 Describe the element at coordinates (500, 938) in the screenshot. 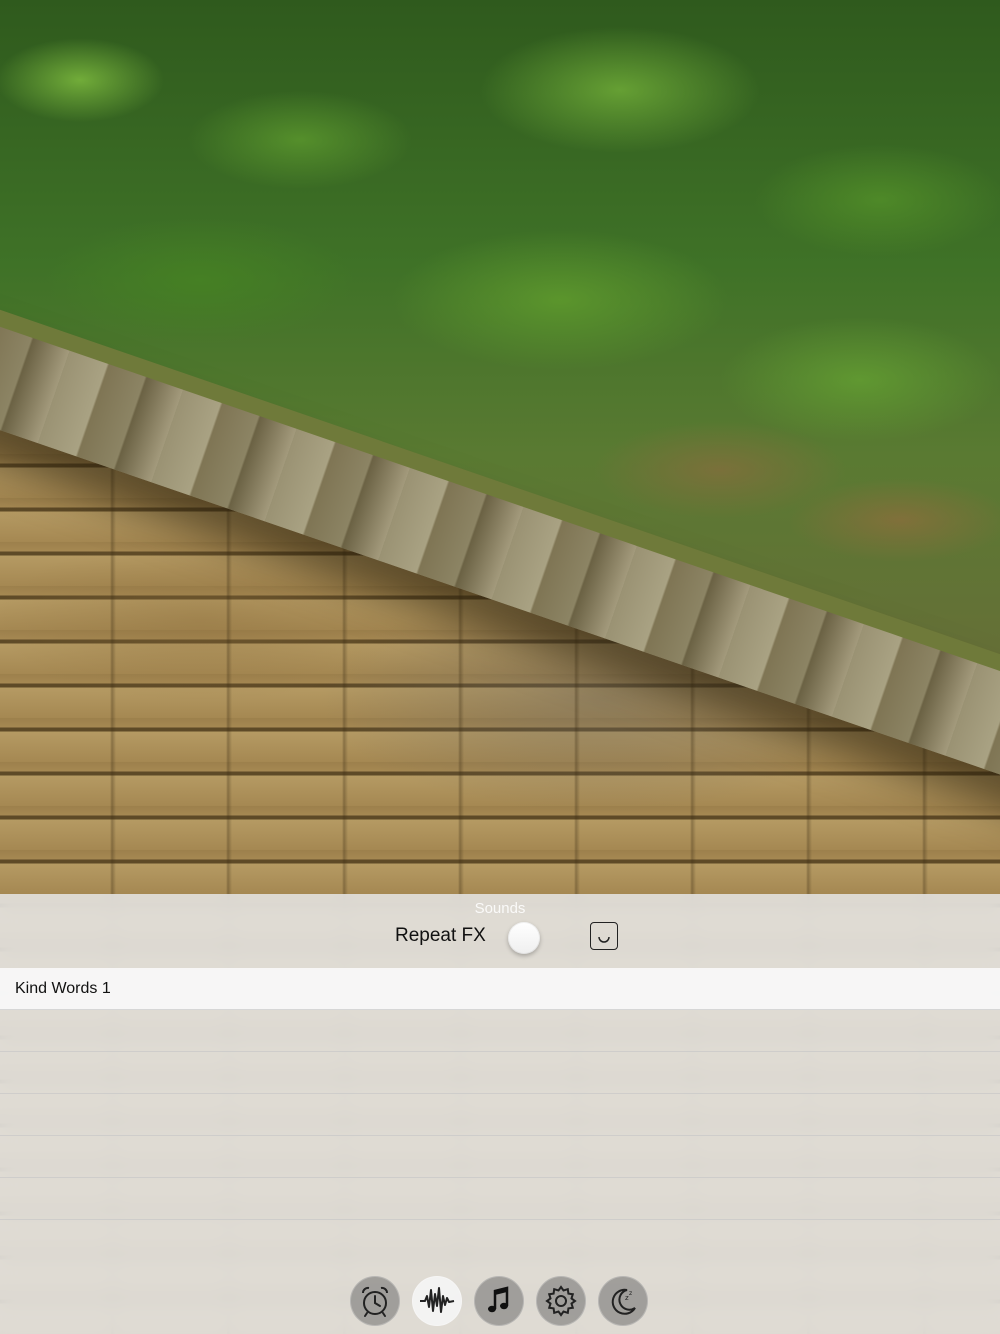

I see `repeat-fx-row: Repeat FX` at that location.